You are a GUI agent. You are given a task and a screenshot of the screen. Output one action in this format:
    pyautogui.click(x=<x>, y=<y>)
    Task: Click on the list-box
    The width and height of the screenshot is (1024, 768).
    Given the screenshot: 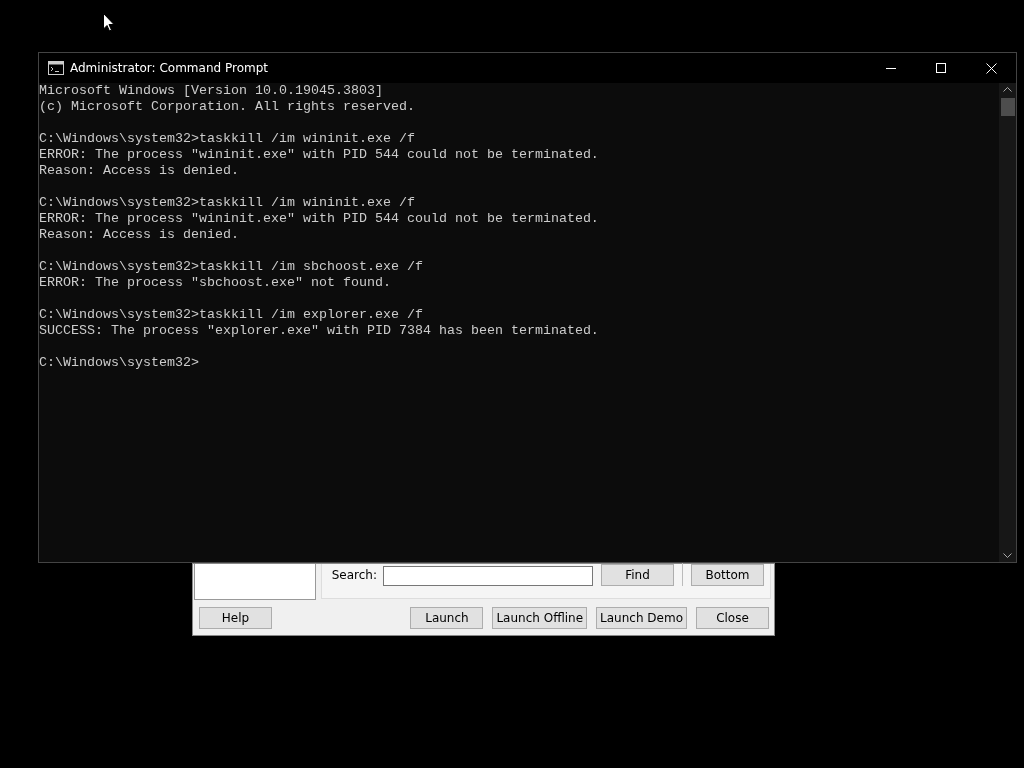 What is the action you would take?
    pyautogui.click(x=255, y=582)
    